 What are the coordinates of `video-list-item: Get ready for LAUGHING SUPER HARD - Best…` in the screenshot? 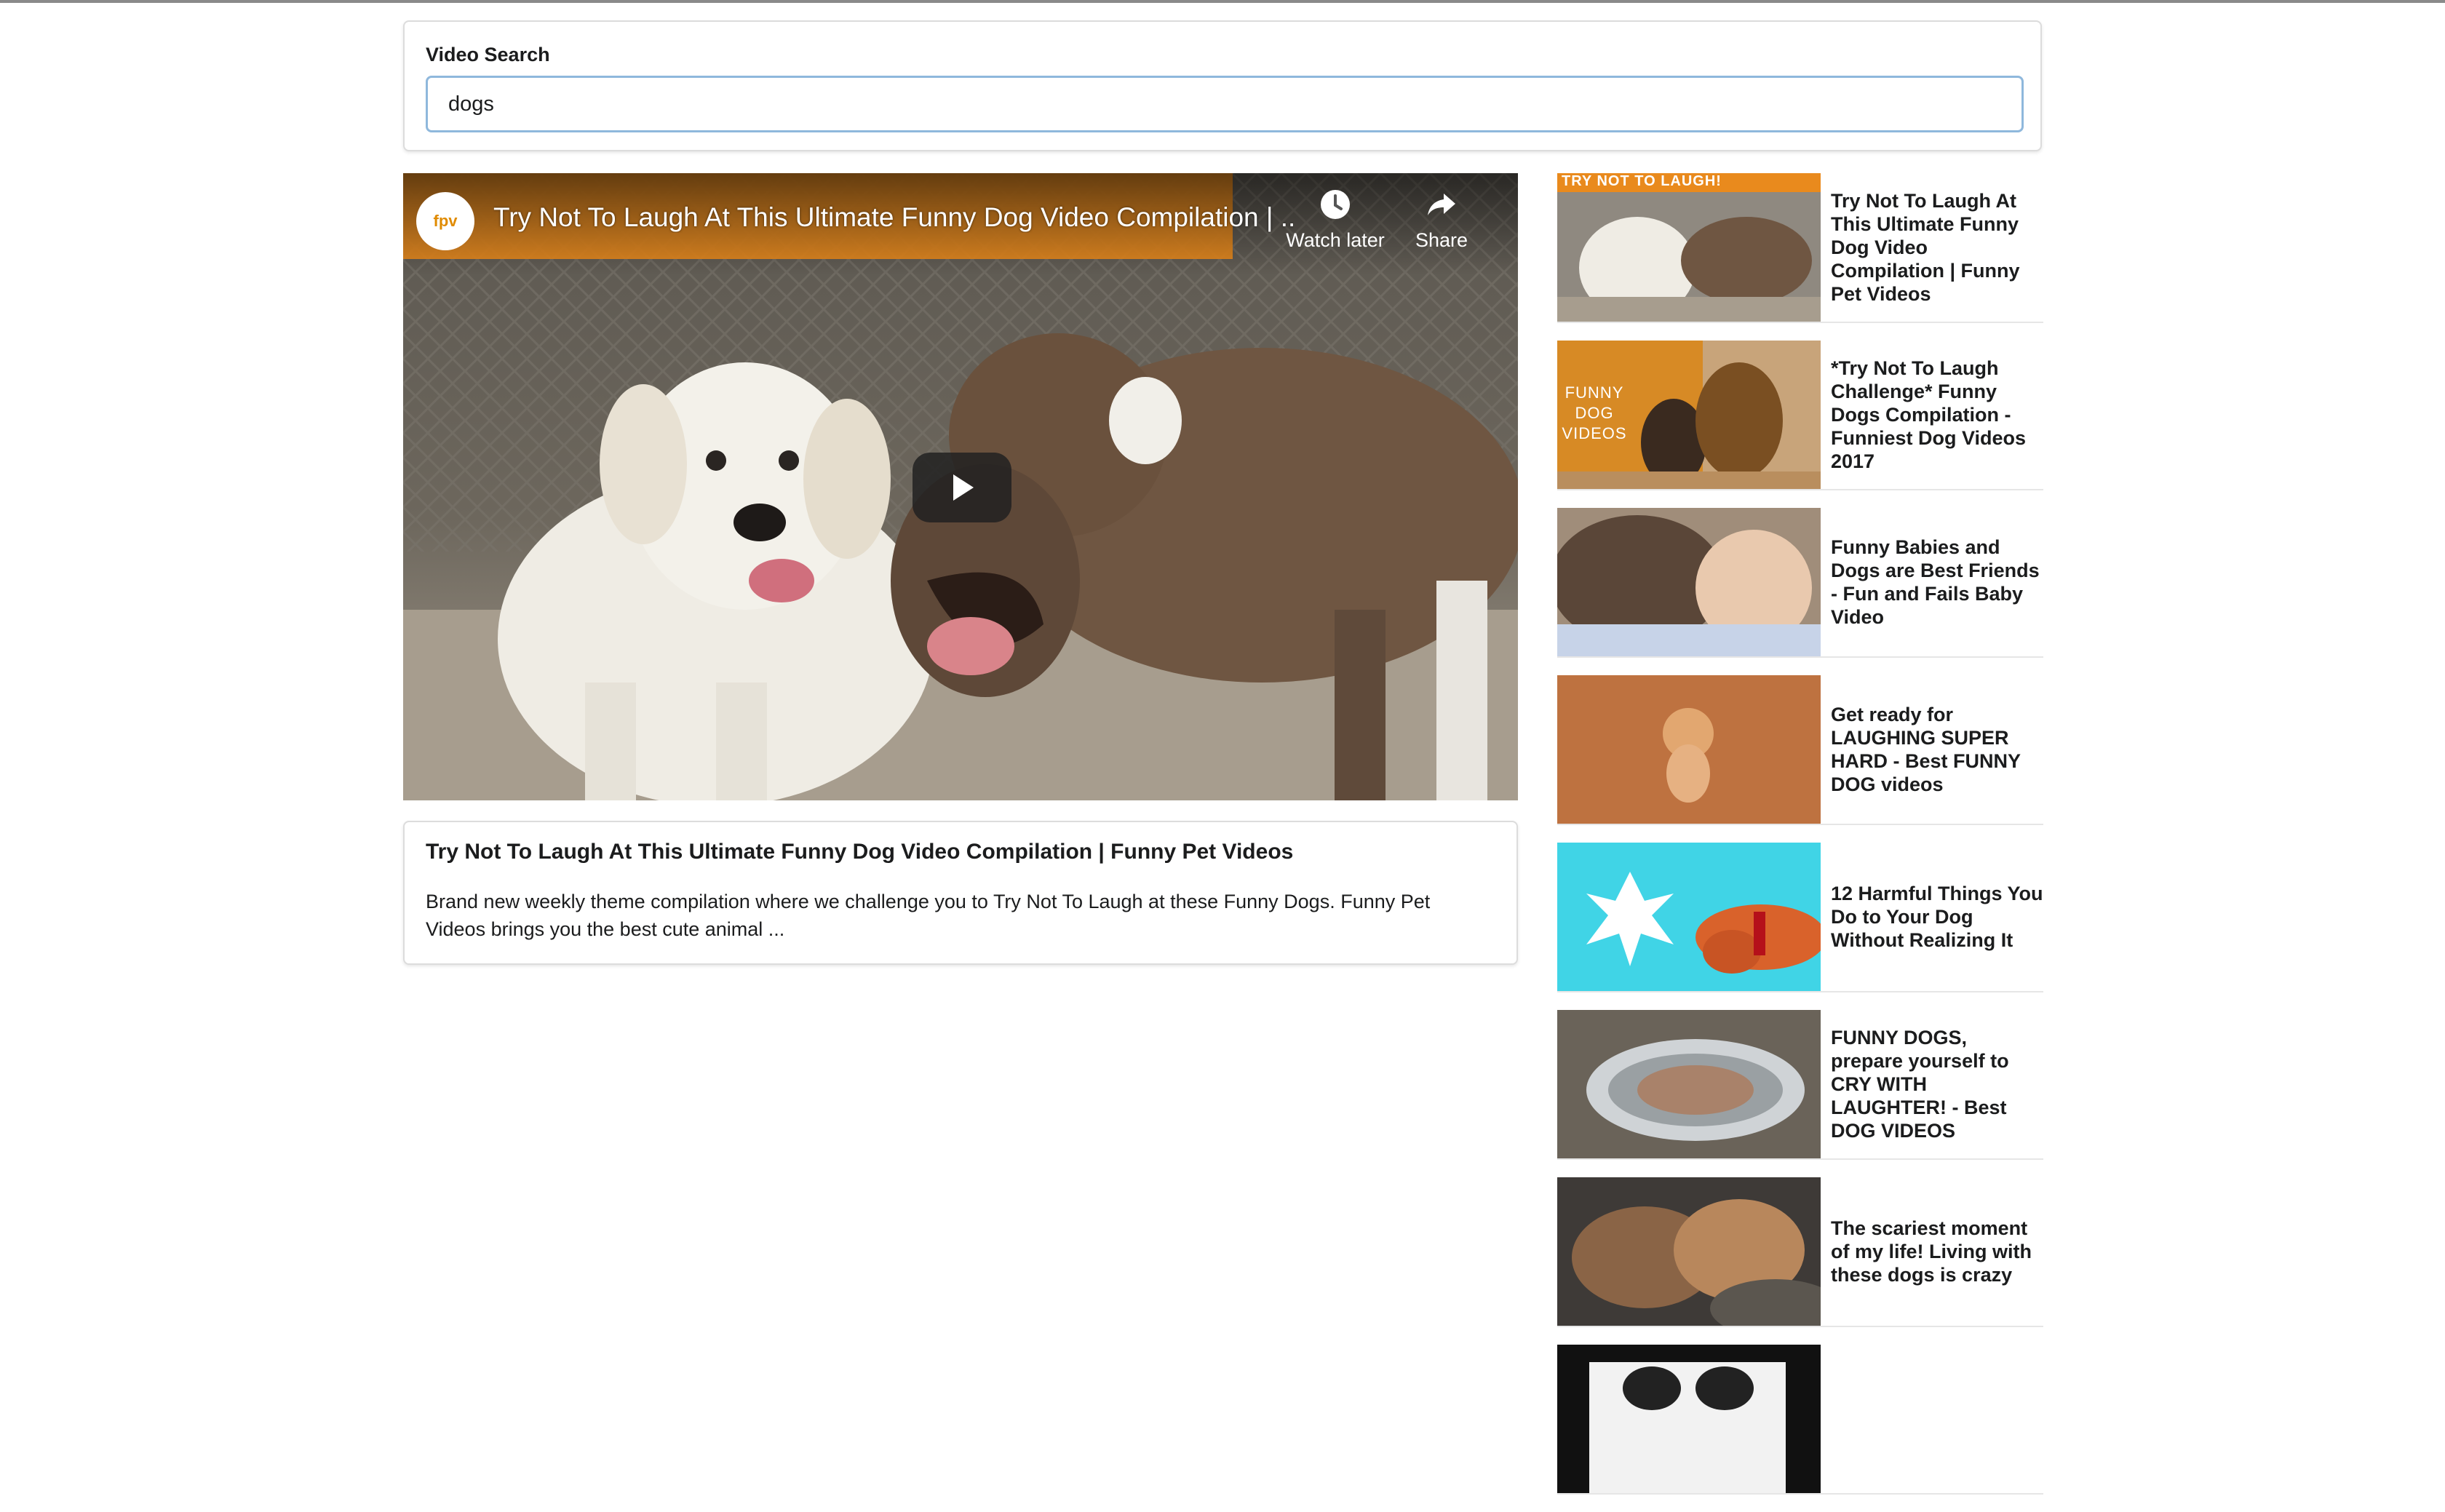 It's located at (1800, 750).